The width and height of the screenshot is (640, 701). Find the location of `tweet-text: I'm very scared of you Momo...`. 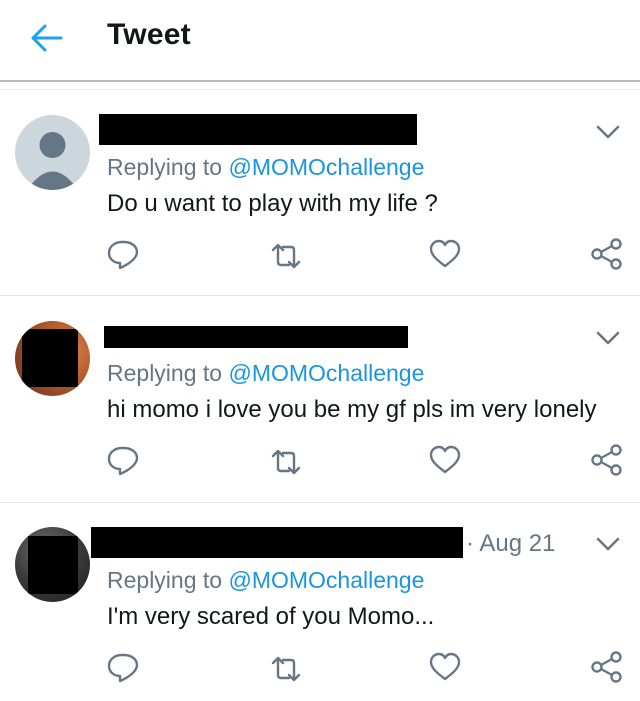

tweet-text: I'm very scared of you Momo... is located at coordinates (271, 616).